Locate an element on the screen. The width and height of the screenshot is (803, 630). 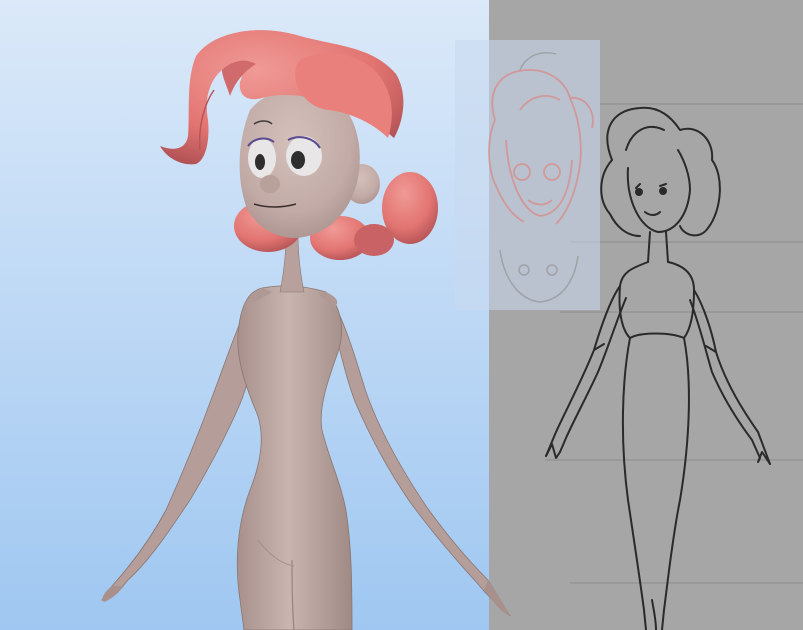
model-nose is located at coordinates (270, 184).